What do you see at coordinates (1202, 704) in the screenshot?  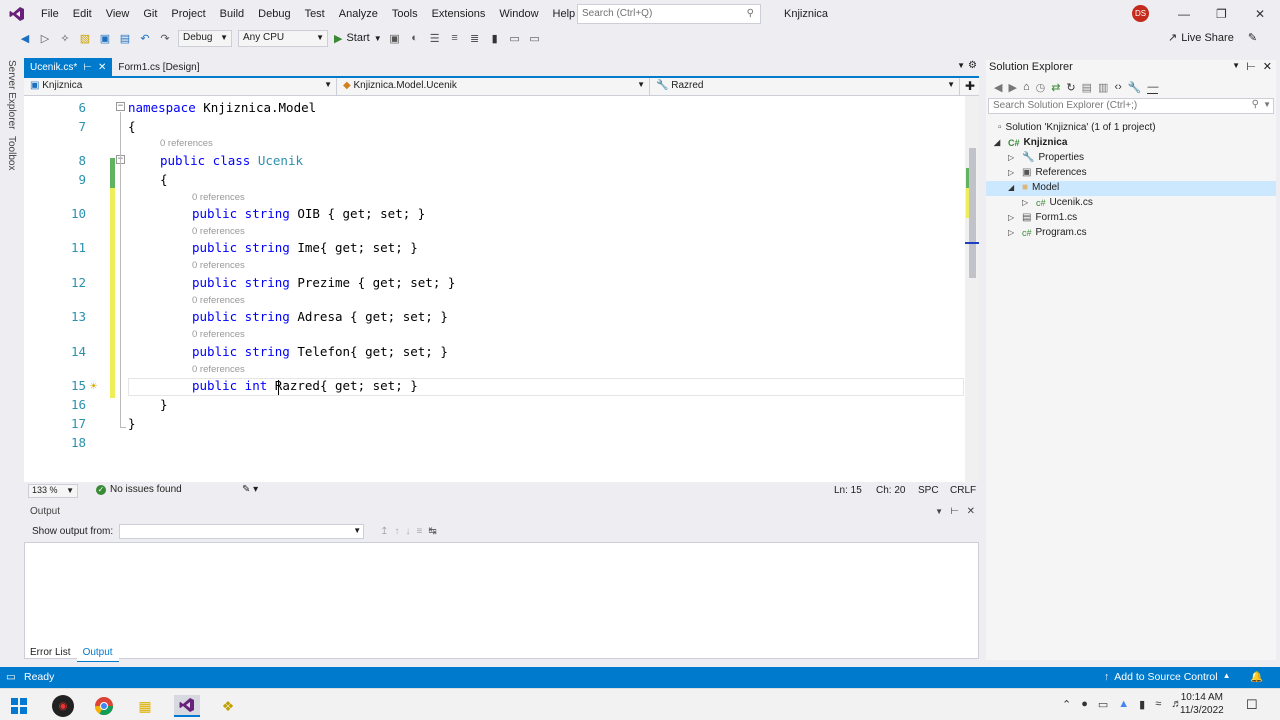 I see `clock: 10:14 AM 11/3/2022` at bounding box center [1202, 704].